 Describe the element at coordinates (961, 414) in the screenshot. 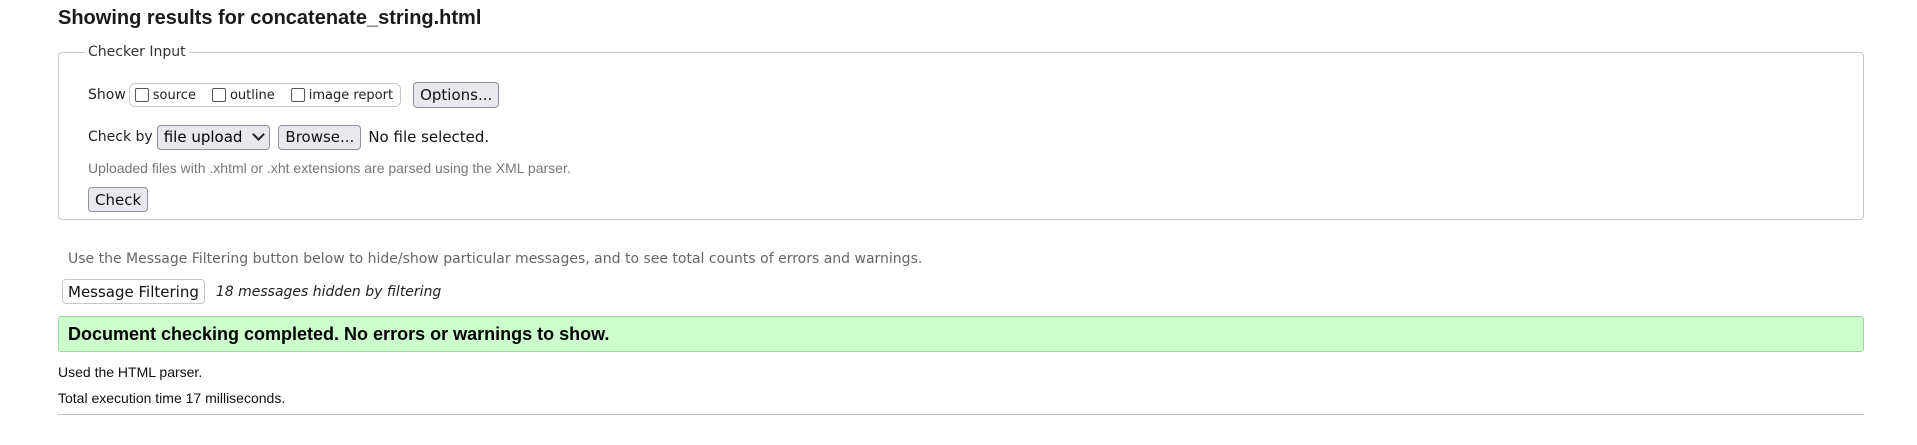

I see `divider` at that location.